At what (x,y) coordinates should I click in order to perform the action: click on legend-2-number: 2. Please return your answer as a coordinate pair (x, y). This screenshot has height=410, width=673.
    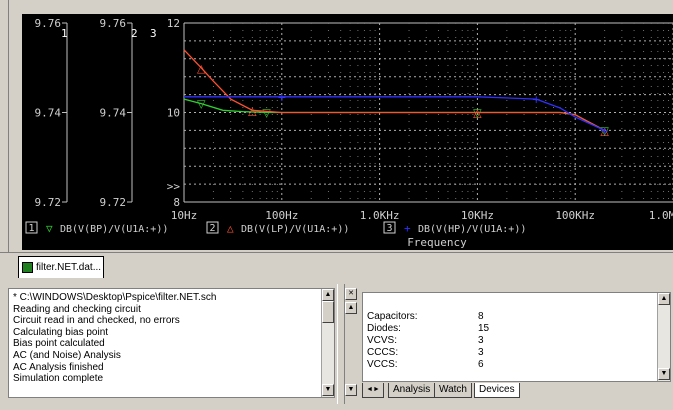
    Looking at the image, I should click on (212, 228).